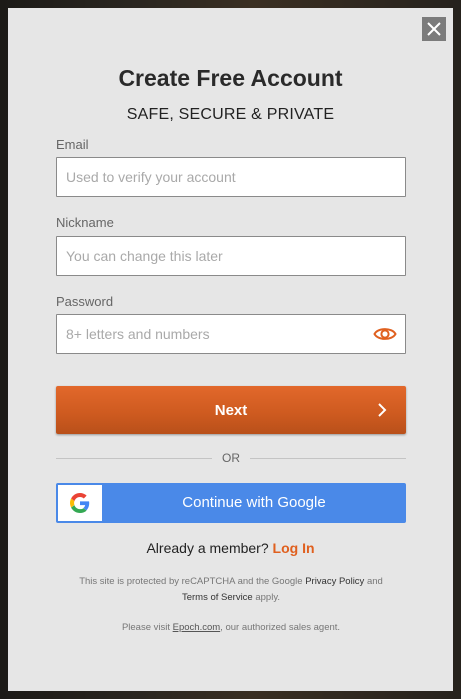 This screenshot has width=461, height=699. Describe the element at coordinates (230, 114) in the screenshot. I see `page-subtitle: SAFE, SECURE & PRIVATE` at that location.